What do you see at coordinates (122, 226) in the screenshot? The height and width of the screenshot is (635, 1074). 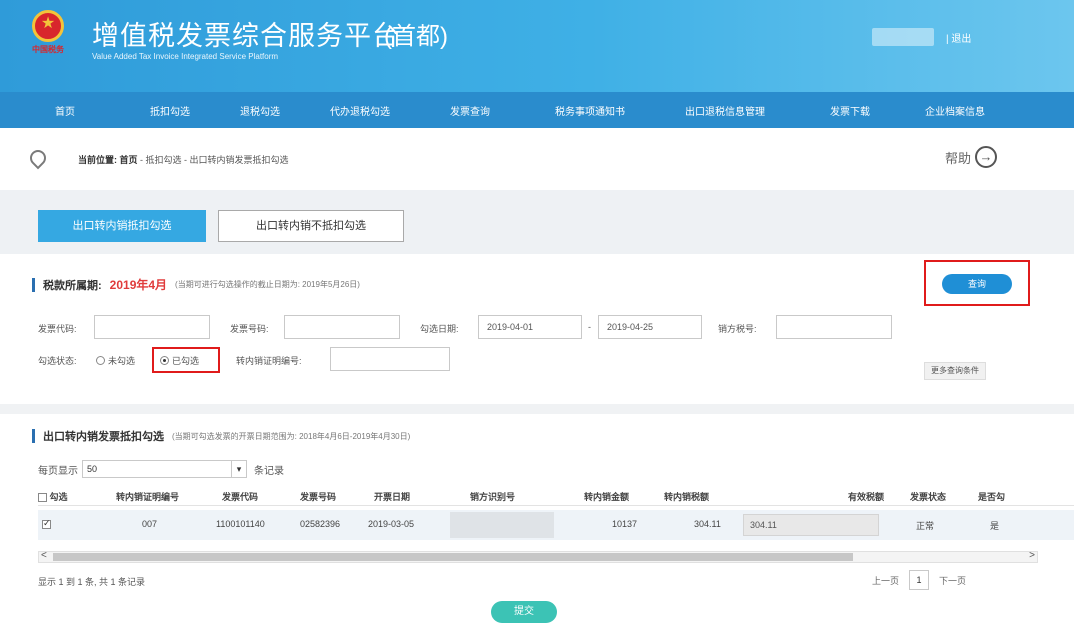 I see `tab-export-deductible: 出口转内销抵扣勾选` at bounding box center [122, 226].